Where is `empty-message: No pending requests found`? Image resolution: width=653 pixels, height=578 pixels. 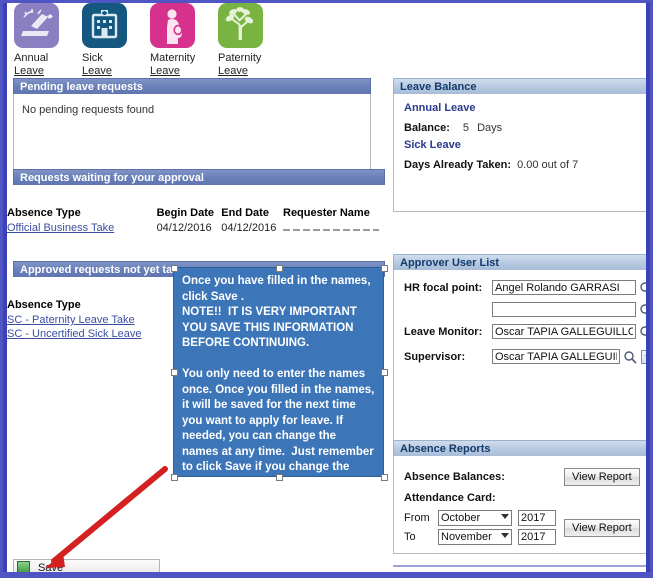 empty-message: No pending requests found is located at coordinates (88, 110).